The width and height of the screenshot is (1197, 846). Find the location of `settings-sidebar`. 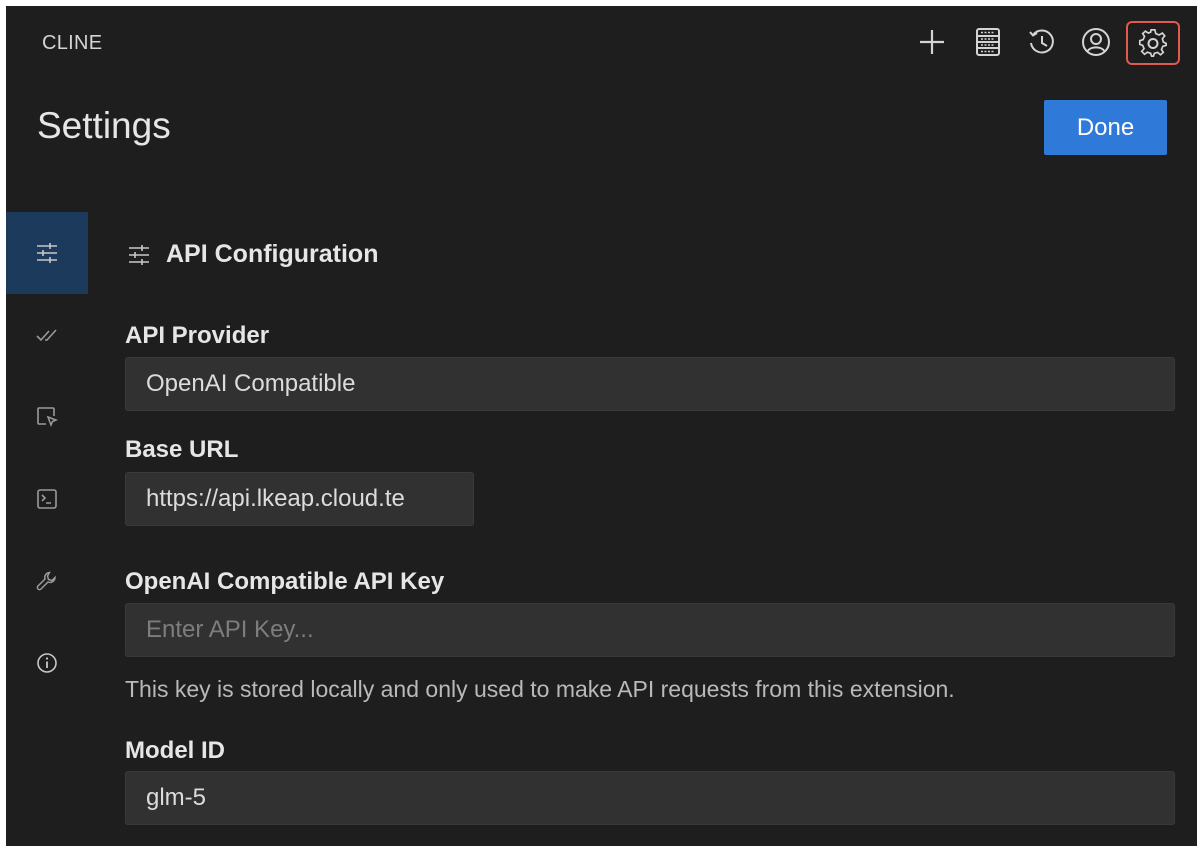

settings-sidebar is located at coordinates (47, 529).